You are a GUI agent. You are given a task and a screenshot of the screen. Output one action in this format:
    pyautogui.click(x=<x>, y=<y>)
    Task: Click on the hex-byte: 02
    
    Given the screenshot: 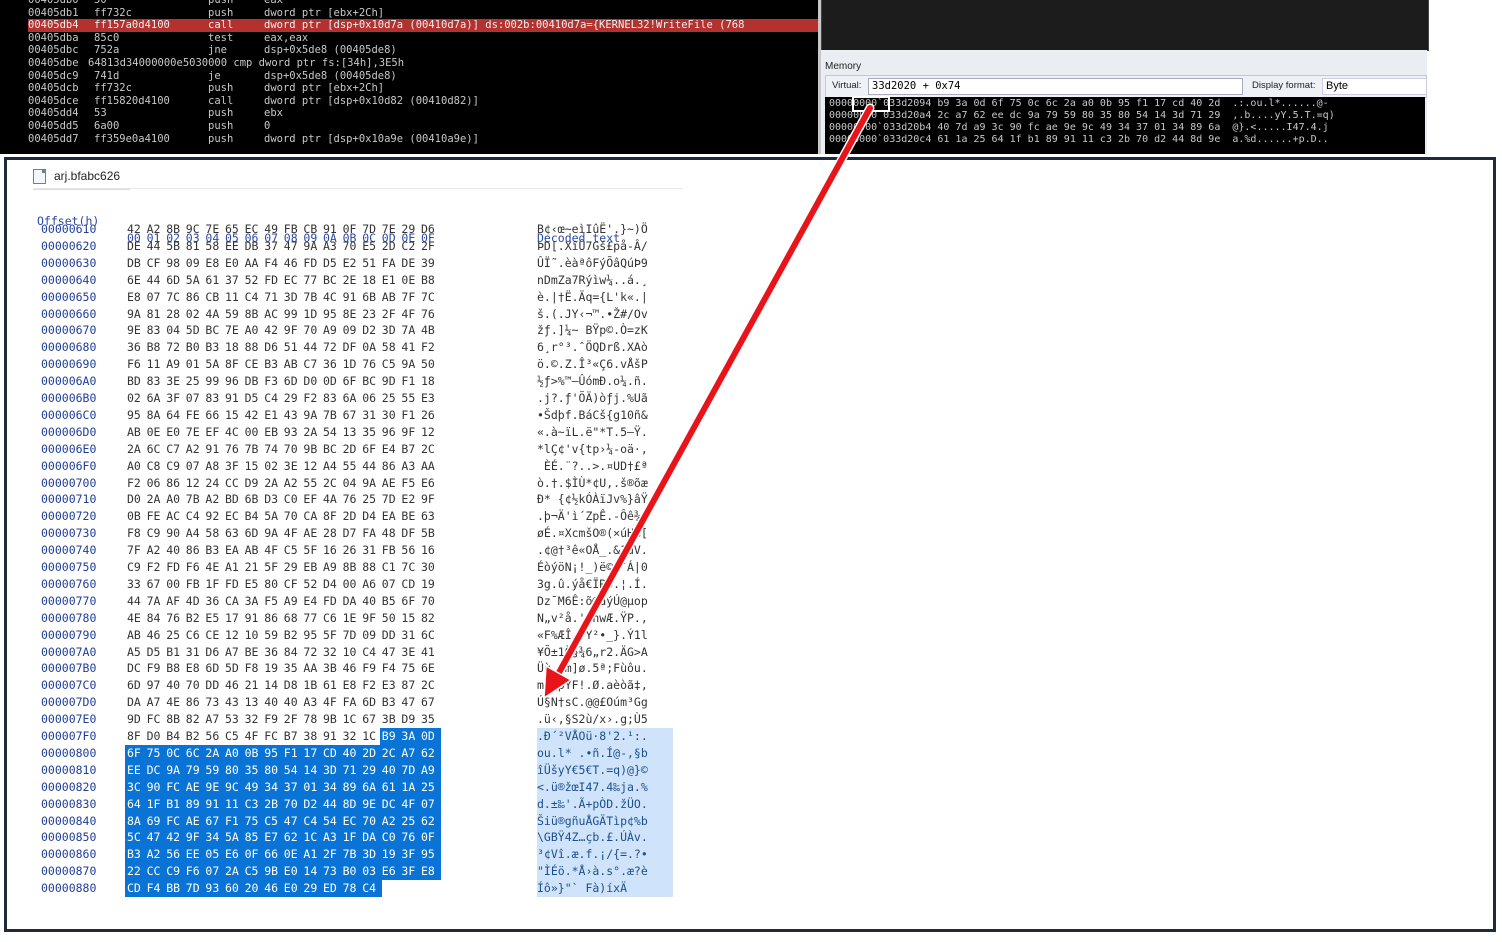 What is the action you would take?
    pyautogui.click(x=273, y=466)
    